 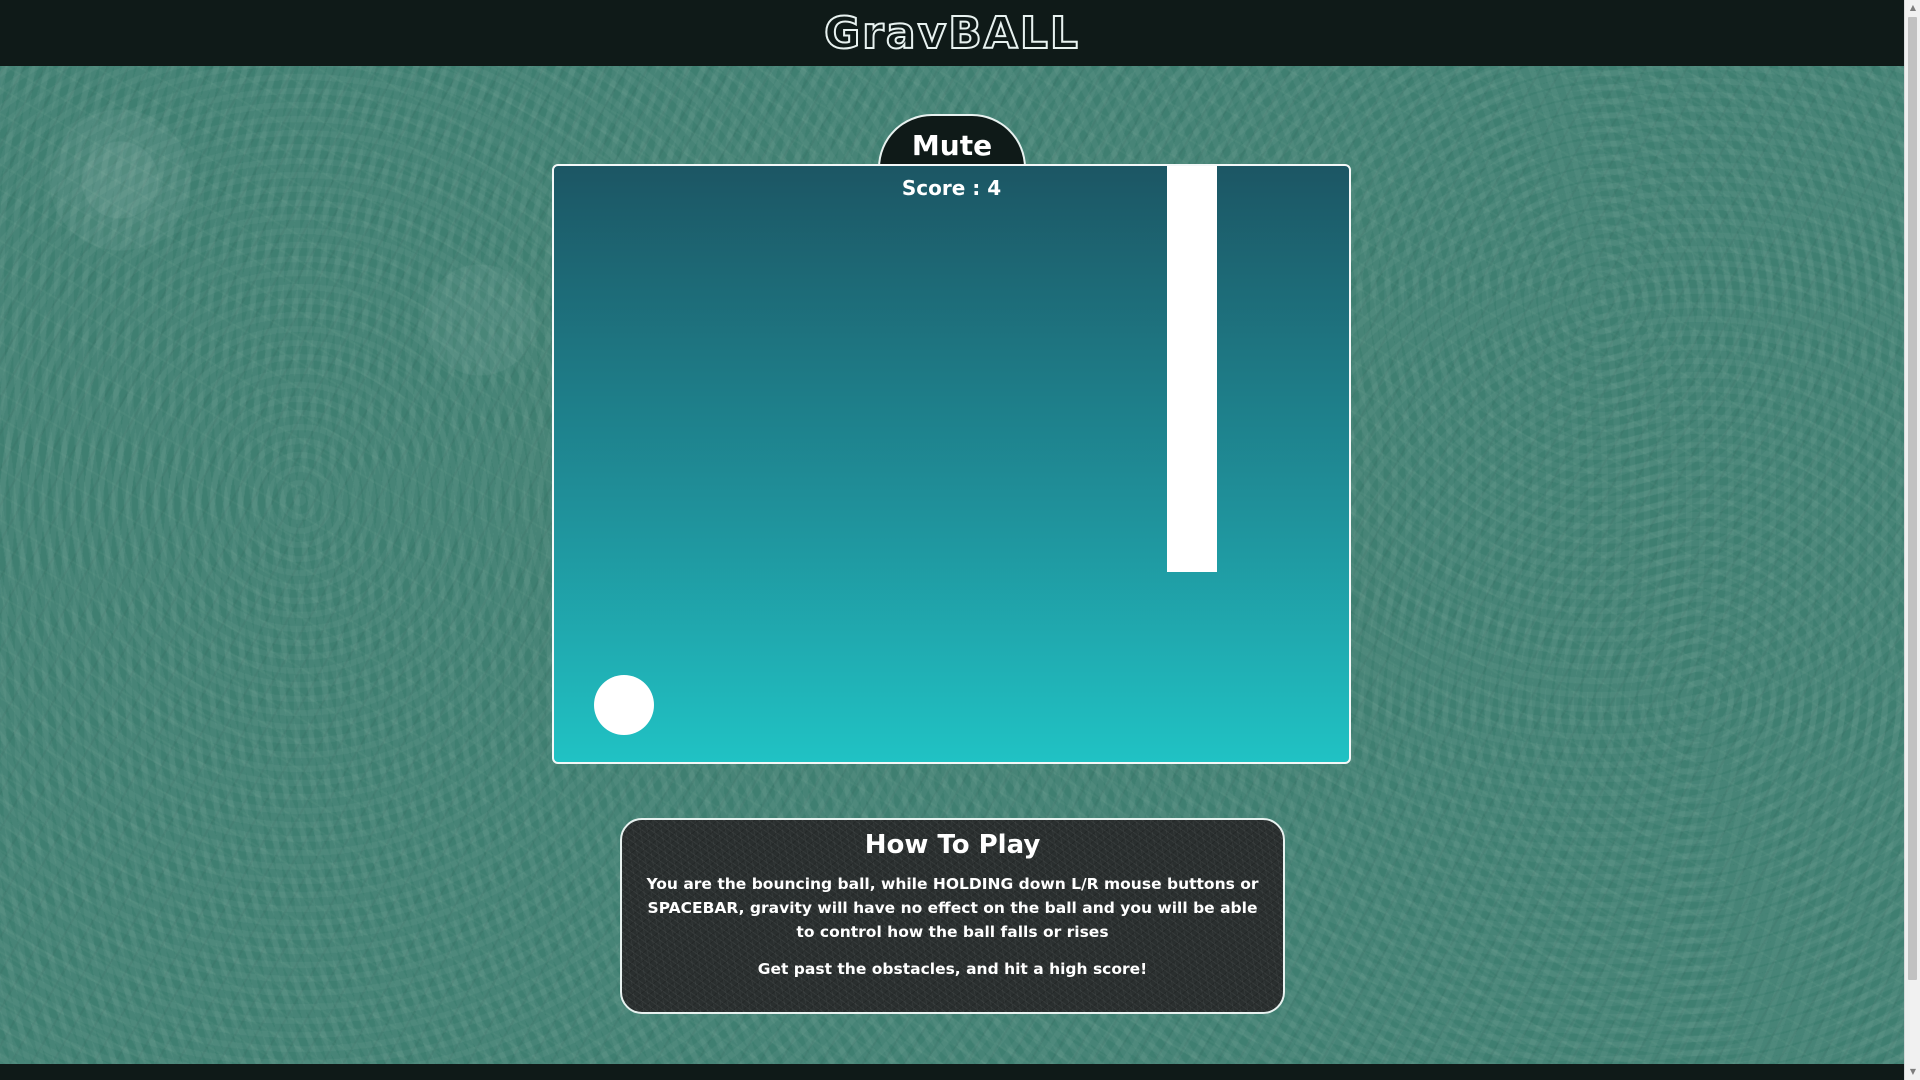 I want to click on header-bar: GravBALL, so click(x=952, y=33).